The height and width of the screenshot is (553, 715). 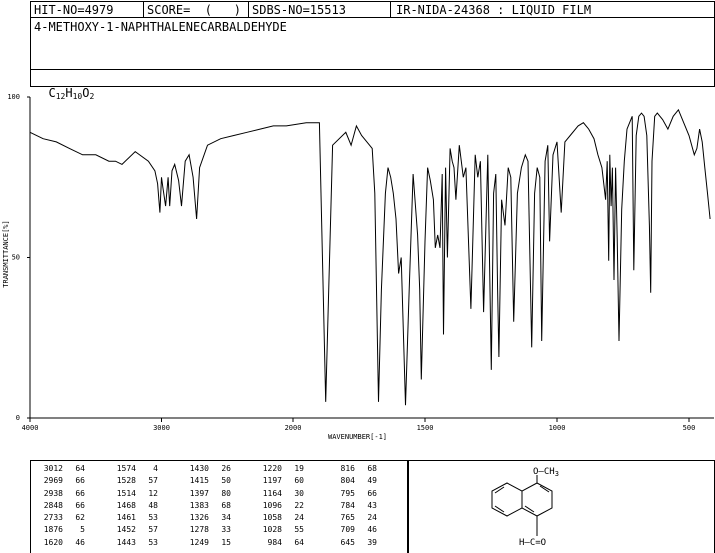 What do you see at coordinates (226, 542) in the screenshot?
I see `peak-transmittance: 15` at bounding box center [226, 542].